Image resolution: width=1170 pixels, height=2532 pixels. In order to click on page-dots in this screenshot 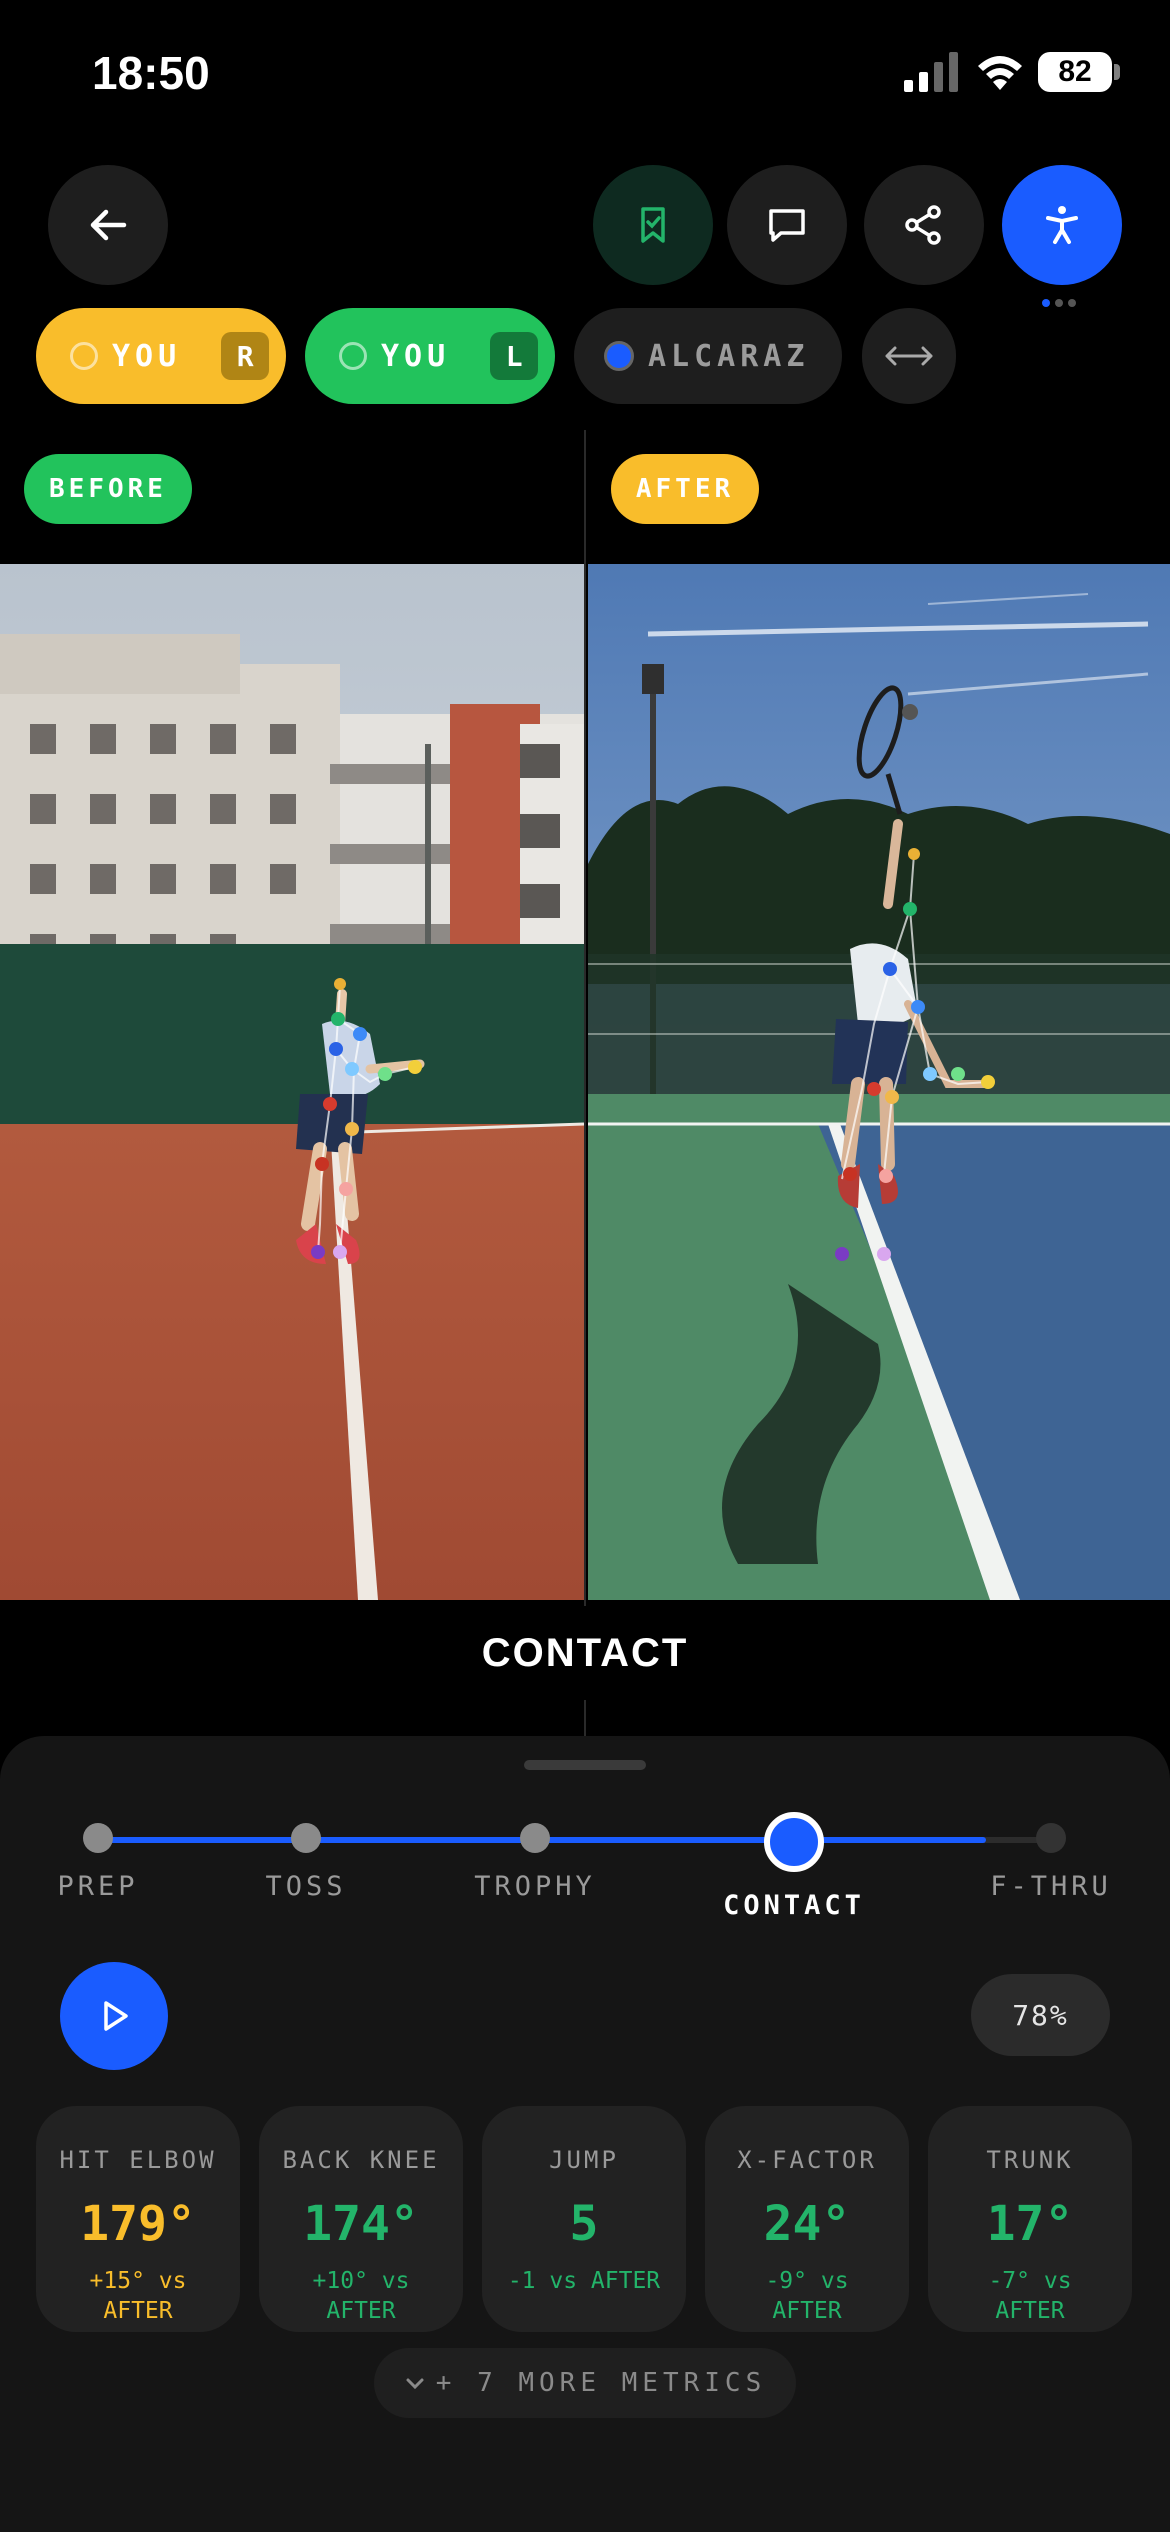, I will do `click(1063, 300)`.